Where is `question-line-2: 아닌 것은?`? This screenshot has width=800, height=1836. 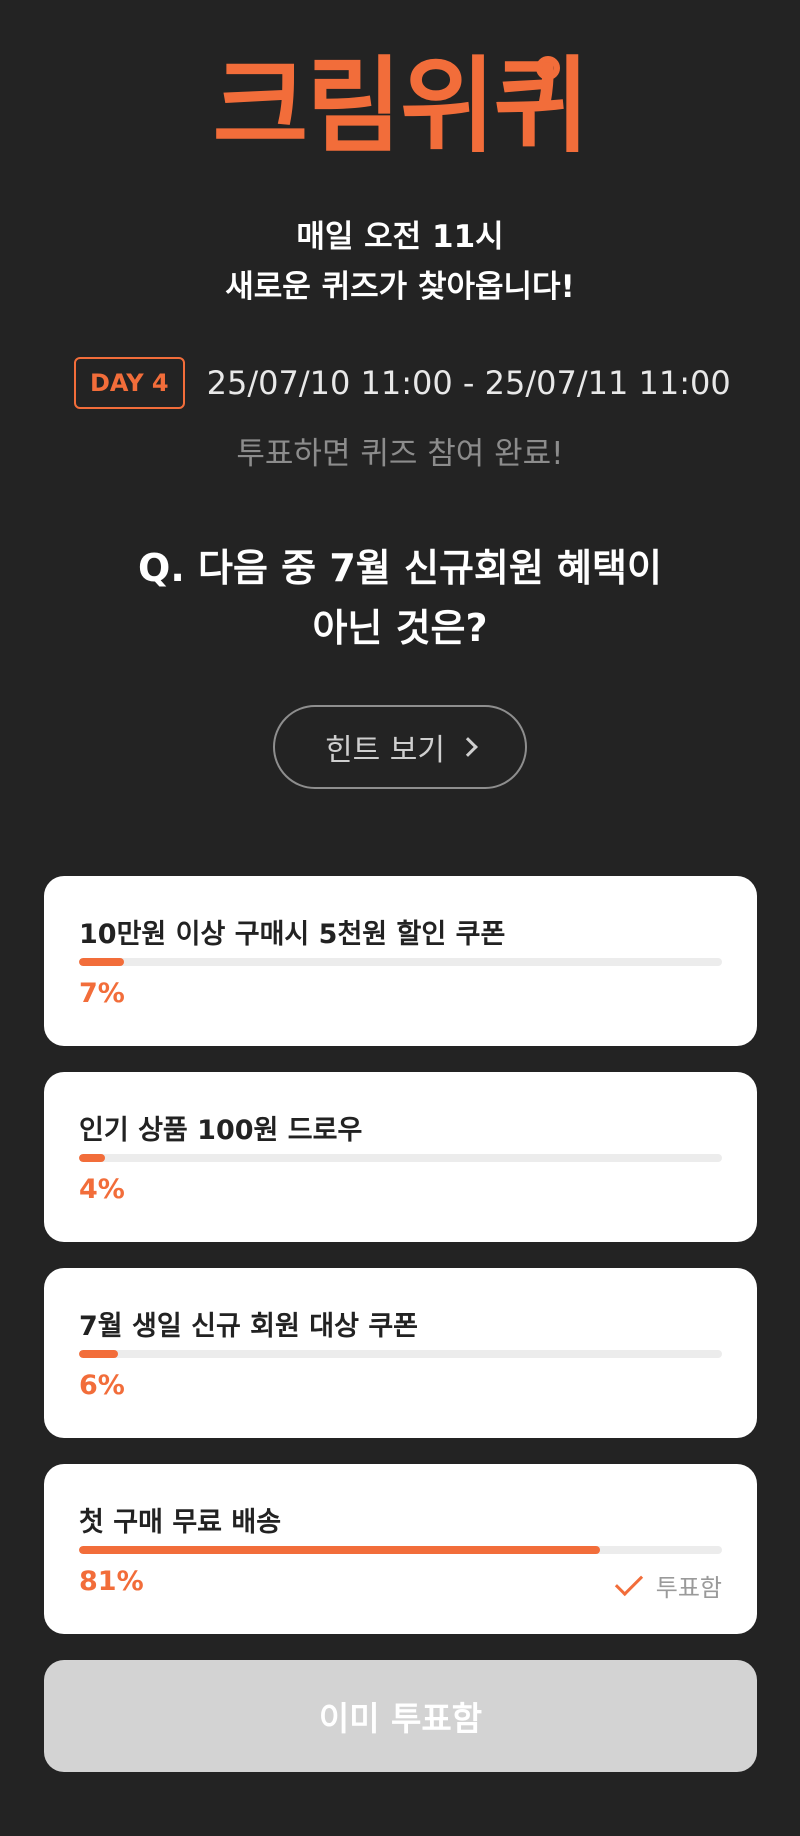 question-line-2: 아닌 것은? is located at coordinates (400, 628).